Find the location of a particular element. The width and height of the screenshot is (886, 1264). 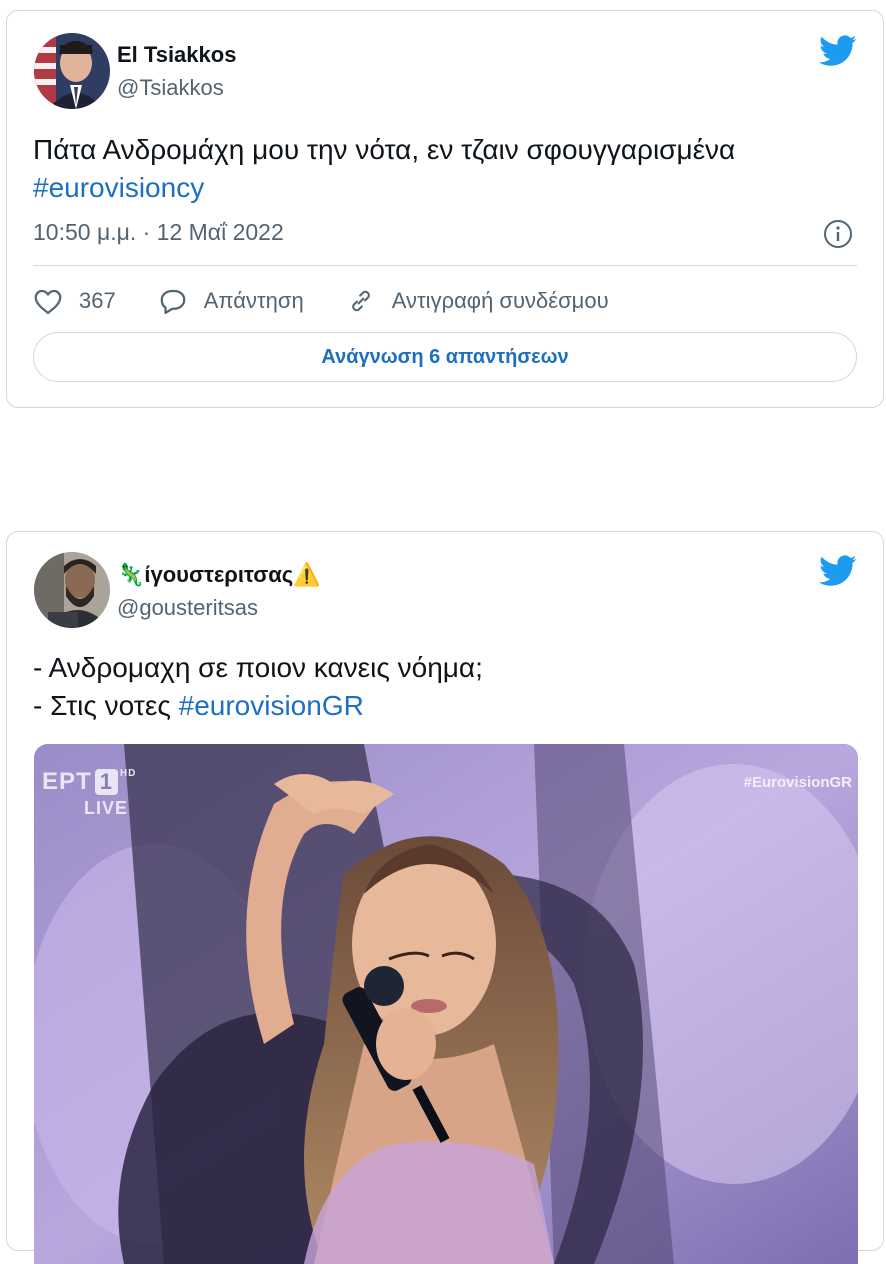

channel-logo-text: ΕΡΤ is located at coordinates (67, 781).